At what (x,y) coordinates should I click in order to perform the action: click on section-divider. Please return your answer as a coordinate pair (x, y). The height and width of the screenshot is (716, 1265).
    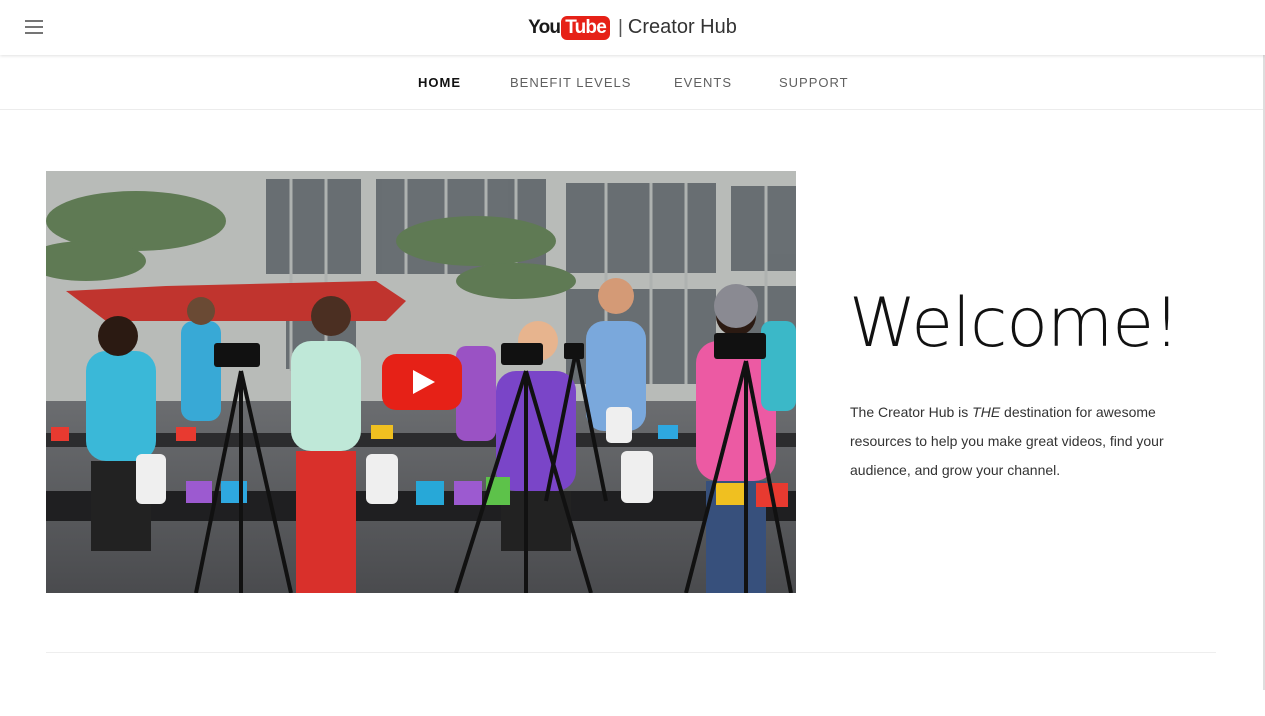
    Looking at the image, I should click on (631, 652).